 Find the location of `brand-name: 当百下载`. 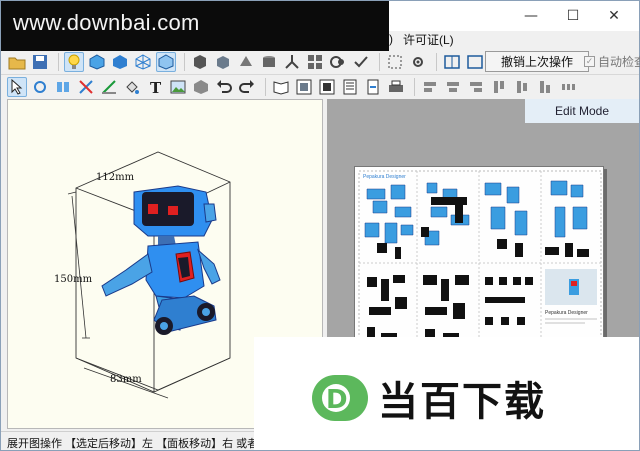

brand-name: 当百下载 is located at coordinates (462, 402).